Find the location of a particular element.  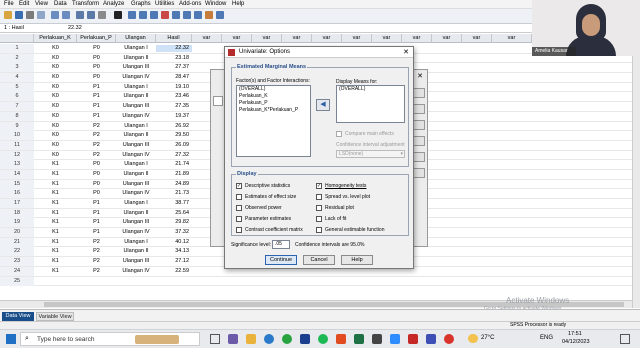

row-number: 12 is located at coordinates (17, 155).